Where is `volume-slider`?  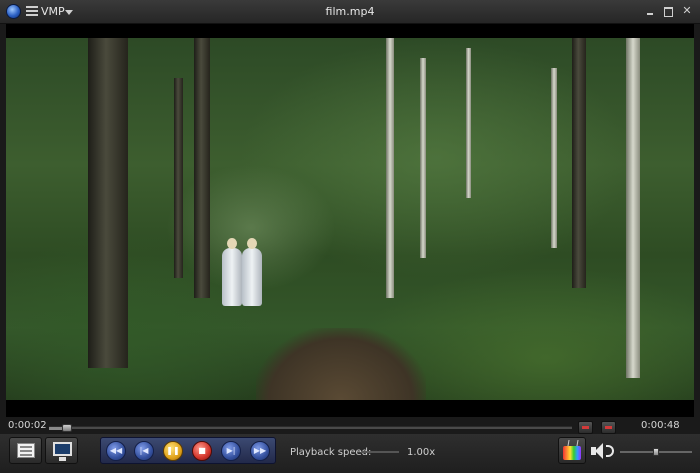
volume-slider is located at coordinates (656, 452).